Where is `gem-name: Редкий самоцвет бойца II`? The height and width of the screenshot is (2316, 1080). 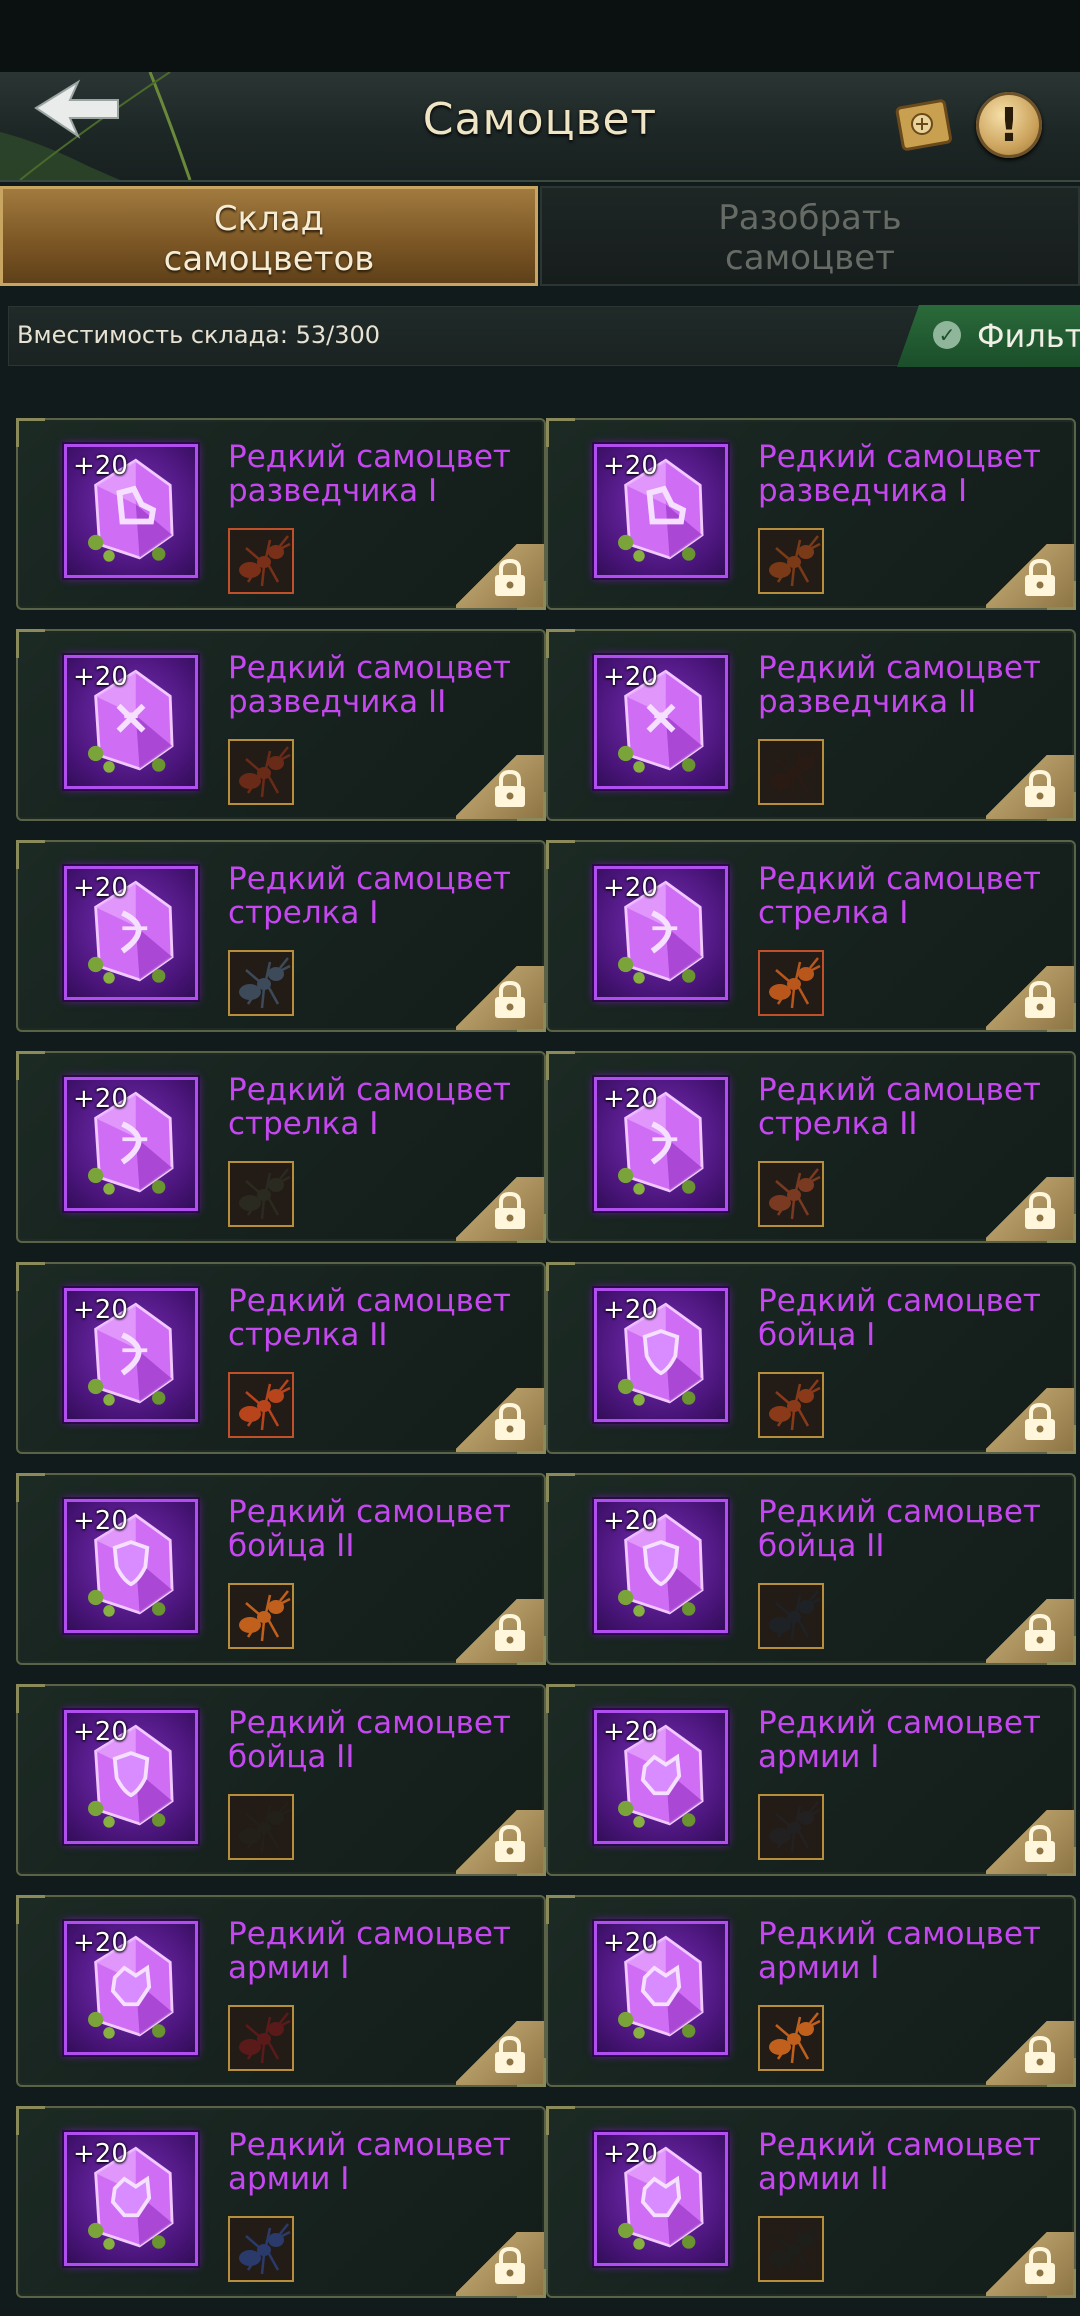 gem-name: Редкий самоцвет бойца II is located at coordinates (908, 1529).